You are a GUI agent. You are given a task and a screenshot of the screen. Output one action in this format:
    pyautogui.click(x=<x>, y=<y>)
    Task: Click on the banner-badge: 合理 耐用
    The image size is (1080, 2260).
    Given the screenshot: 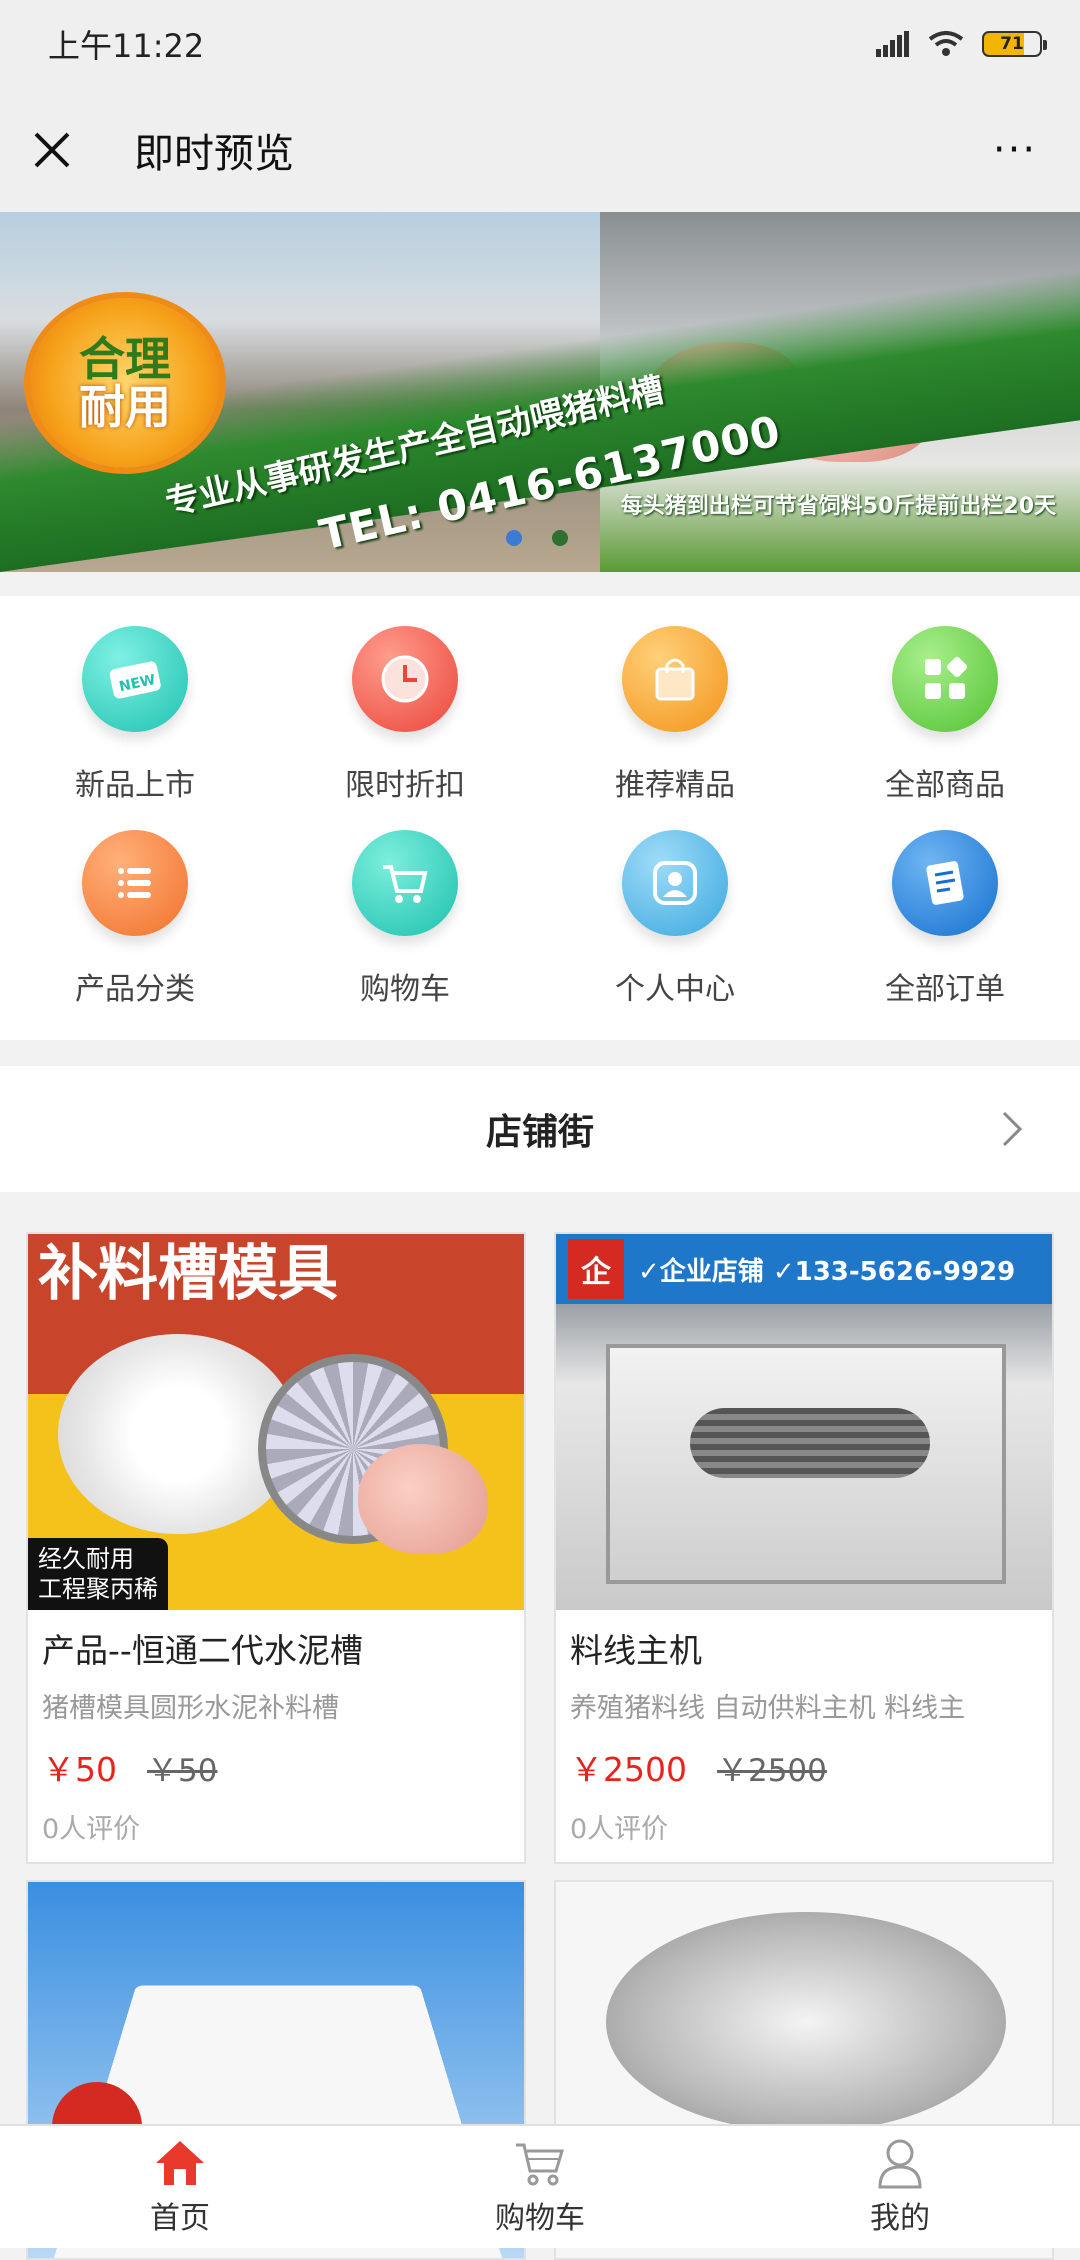 What is the action you would take?
    pyautogui.click(x=125, y=383)
    